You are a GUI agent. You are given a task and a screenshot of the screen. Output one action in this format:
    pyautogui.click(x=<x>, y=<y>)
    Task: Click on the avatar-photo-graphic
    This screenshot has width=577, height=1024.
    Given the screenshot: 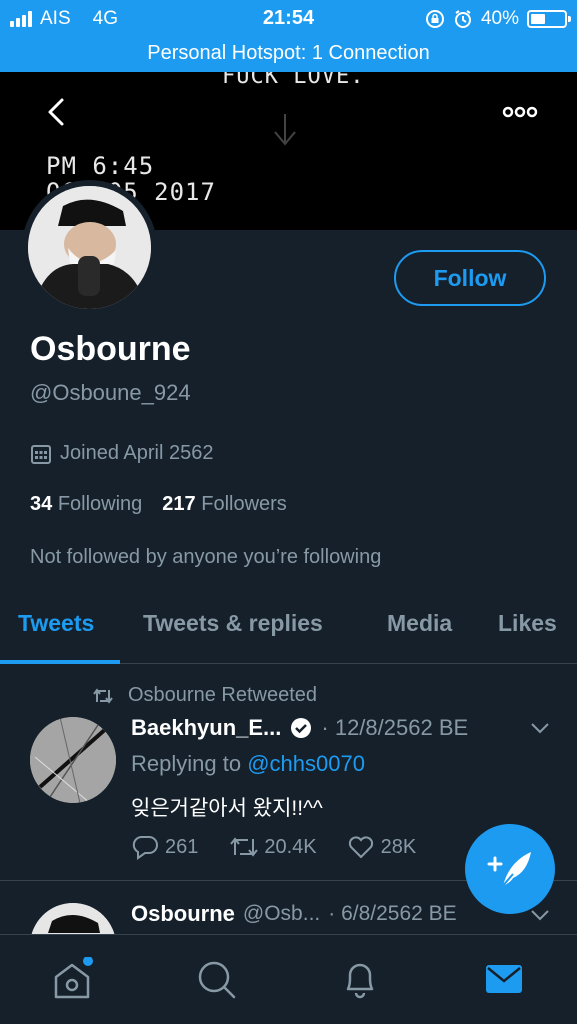 What is the action you would take?
    pyautogui.click(x=89, y=247)
    